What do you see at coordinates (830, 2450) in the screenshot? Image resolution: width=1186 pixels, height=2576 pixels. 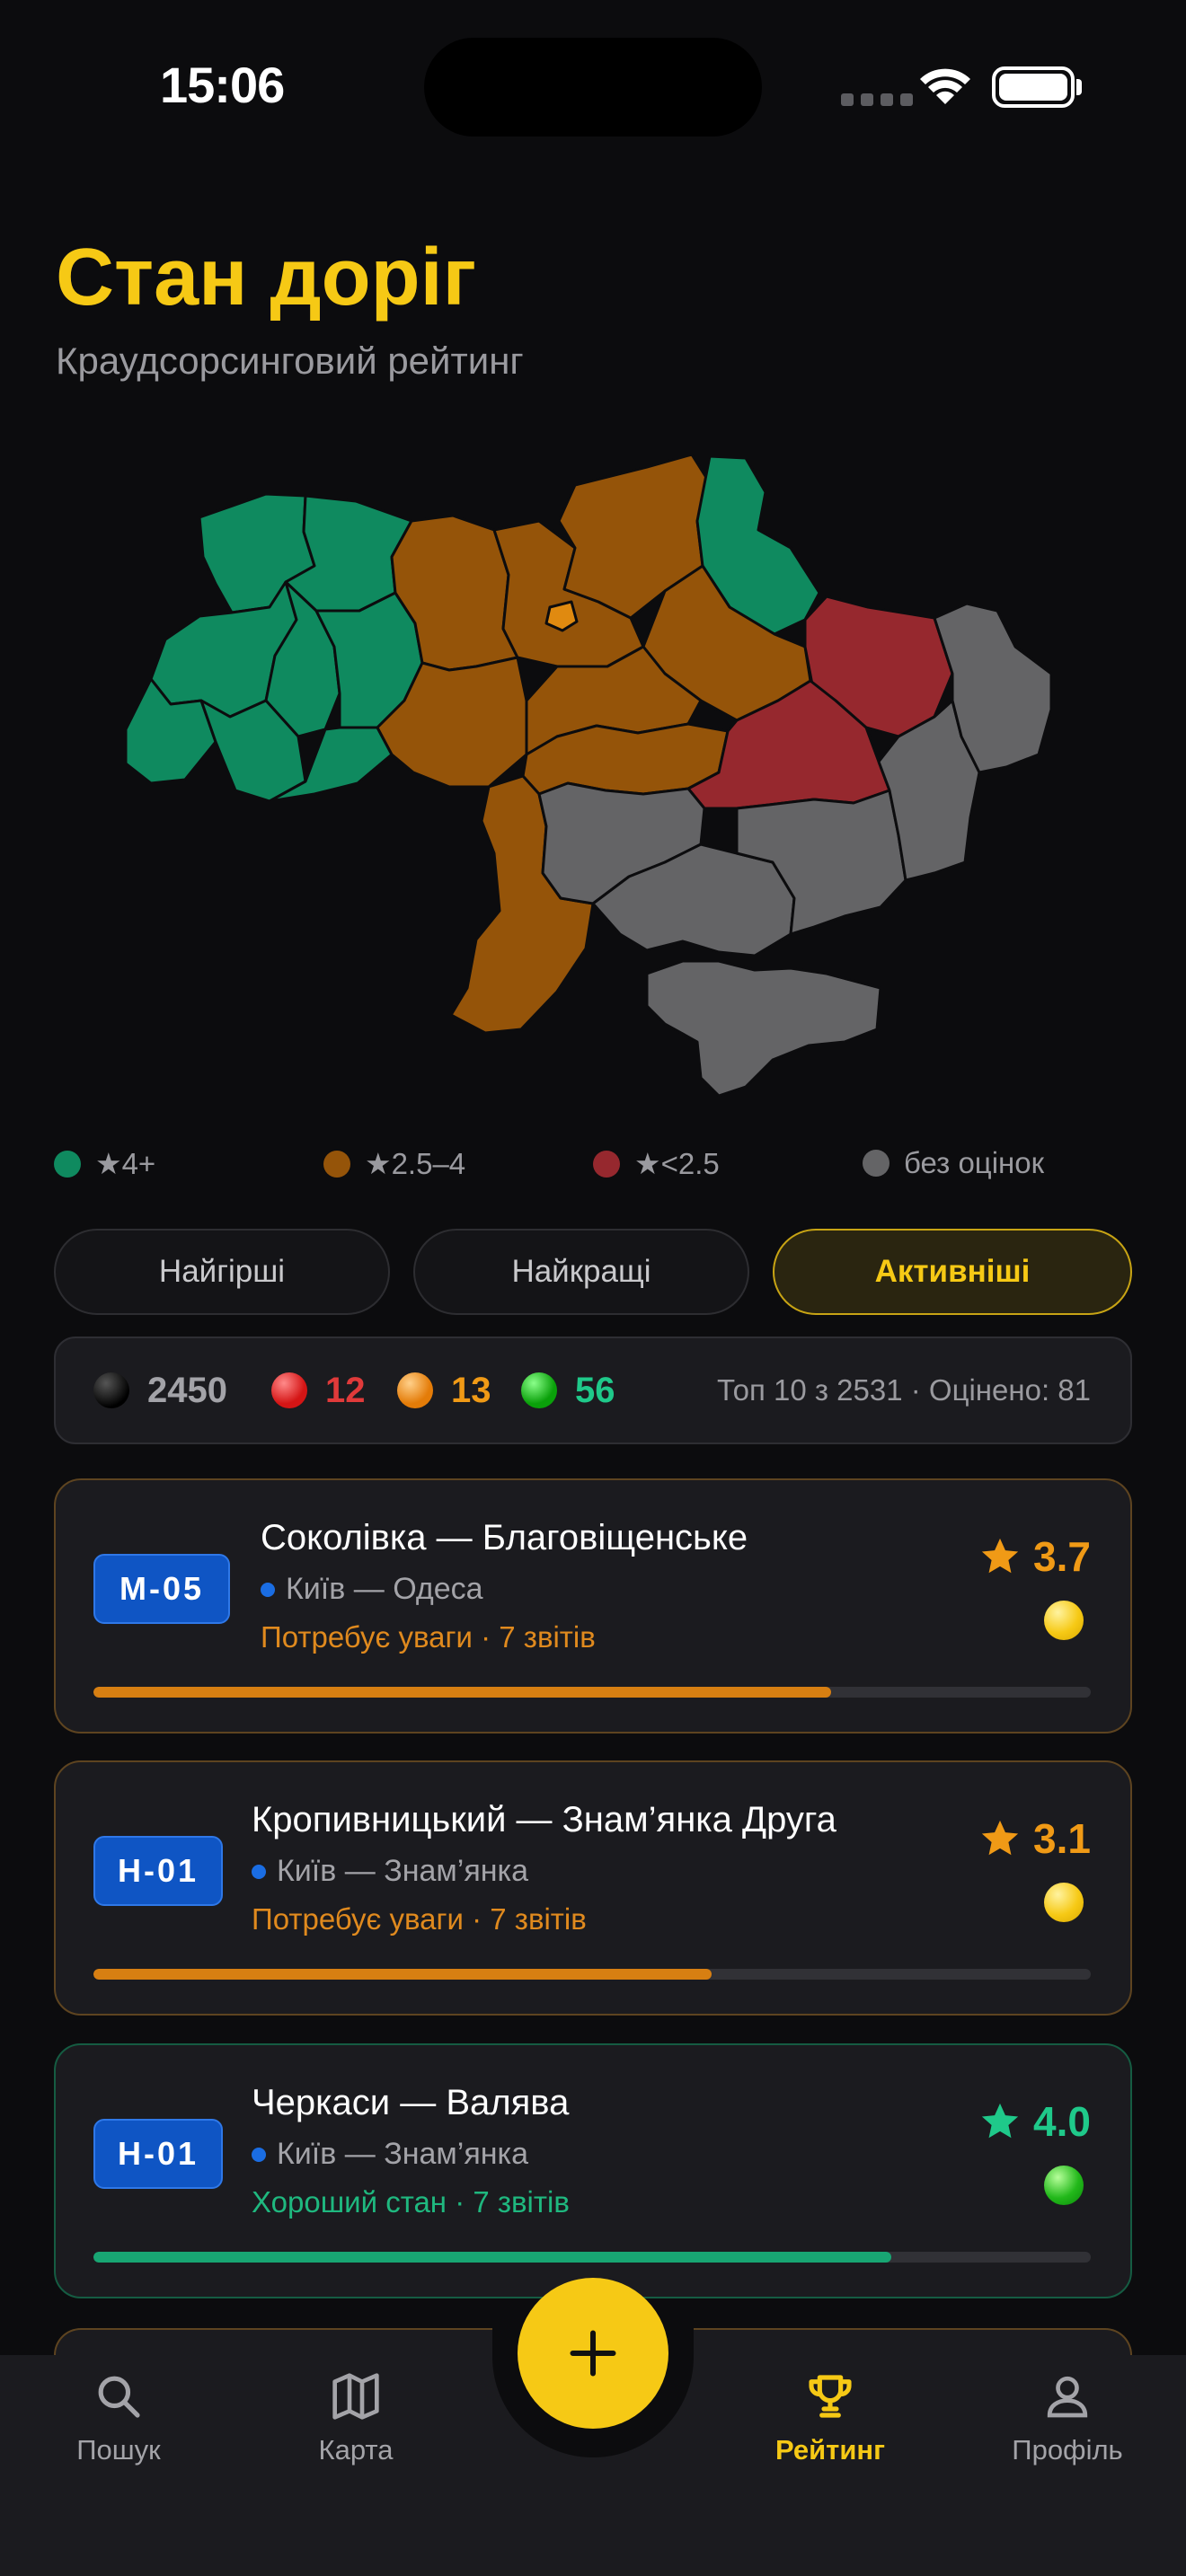 I see `nav-rating-label: Рейтинг` at bounding box center [830, 2450].